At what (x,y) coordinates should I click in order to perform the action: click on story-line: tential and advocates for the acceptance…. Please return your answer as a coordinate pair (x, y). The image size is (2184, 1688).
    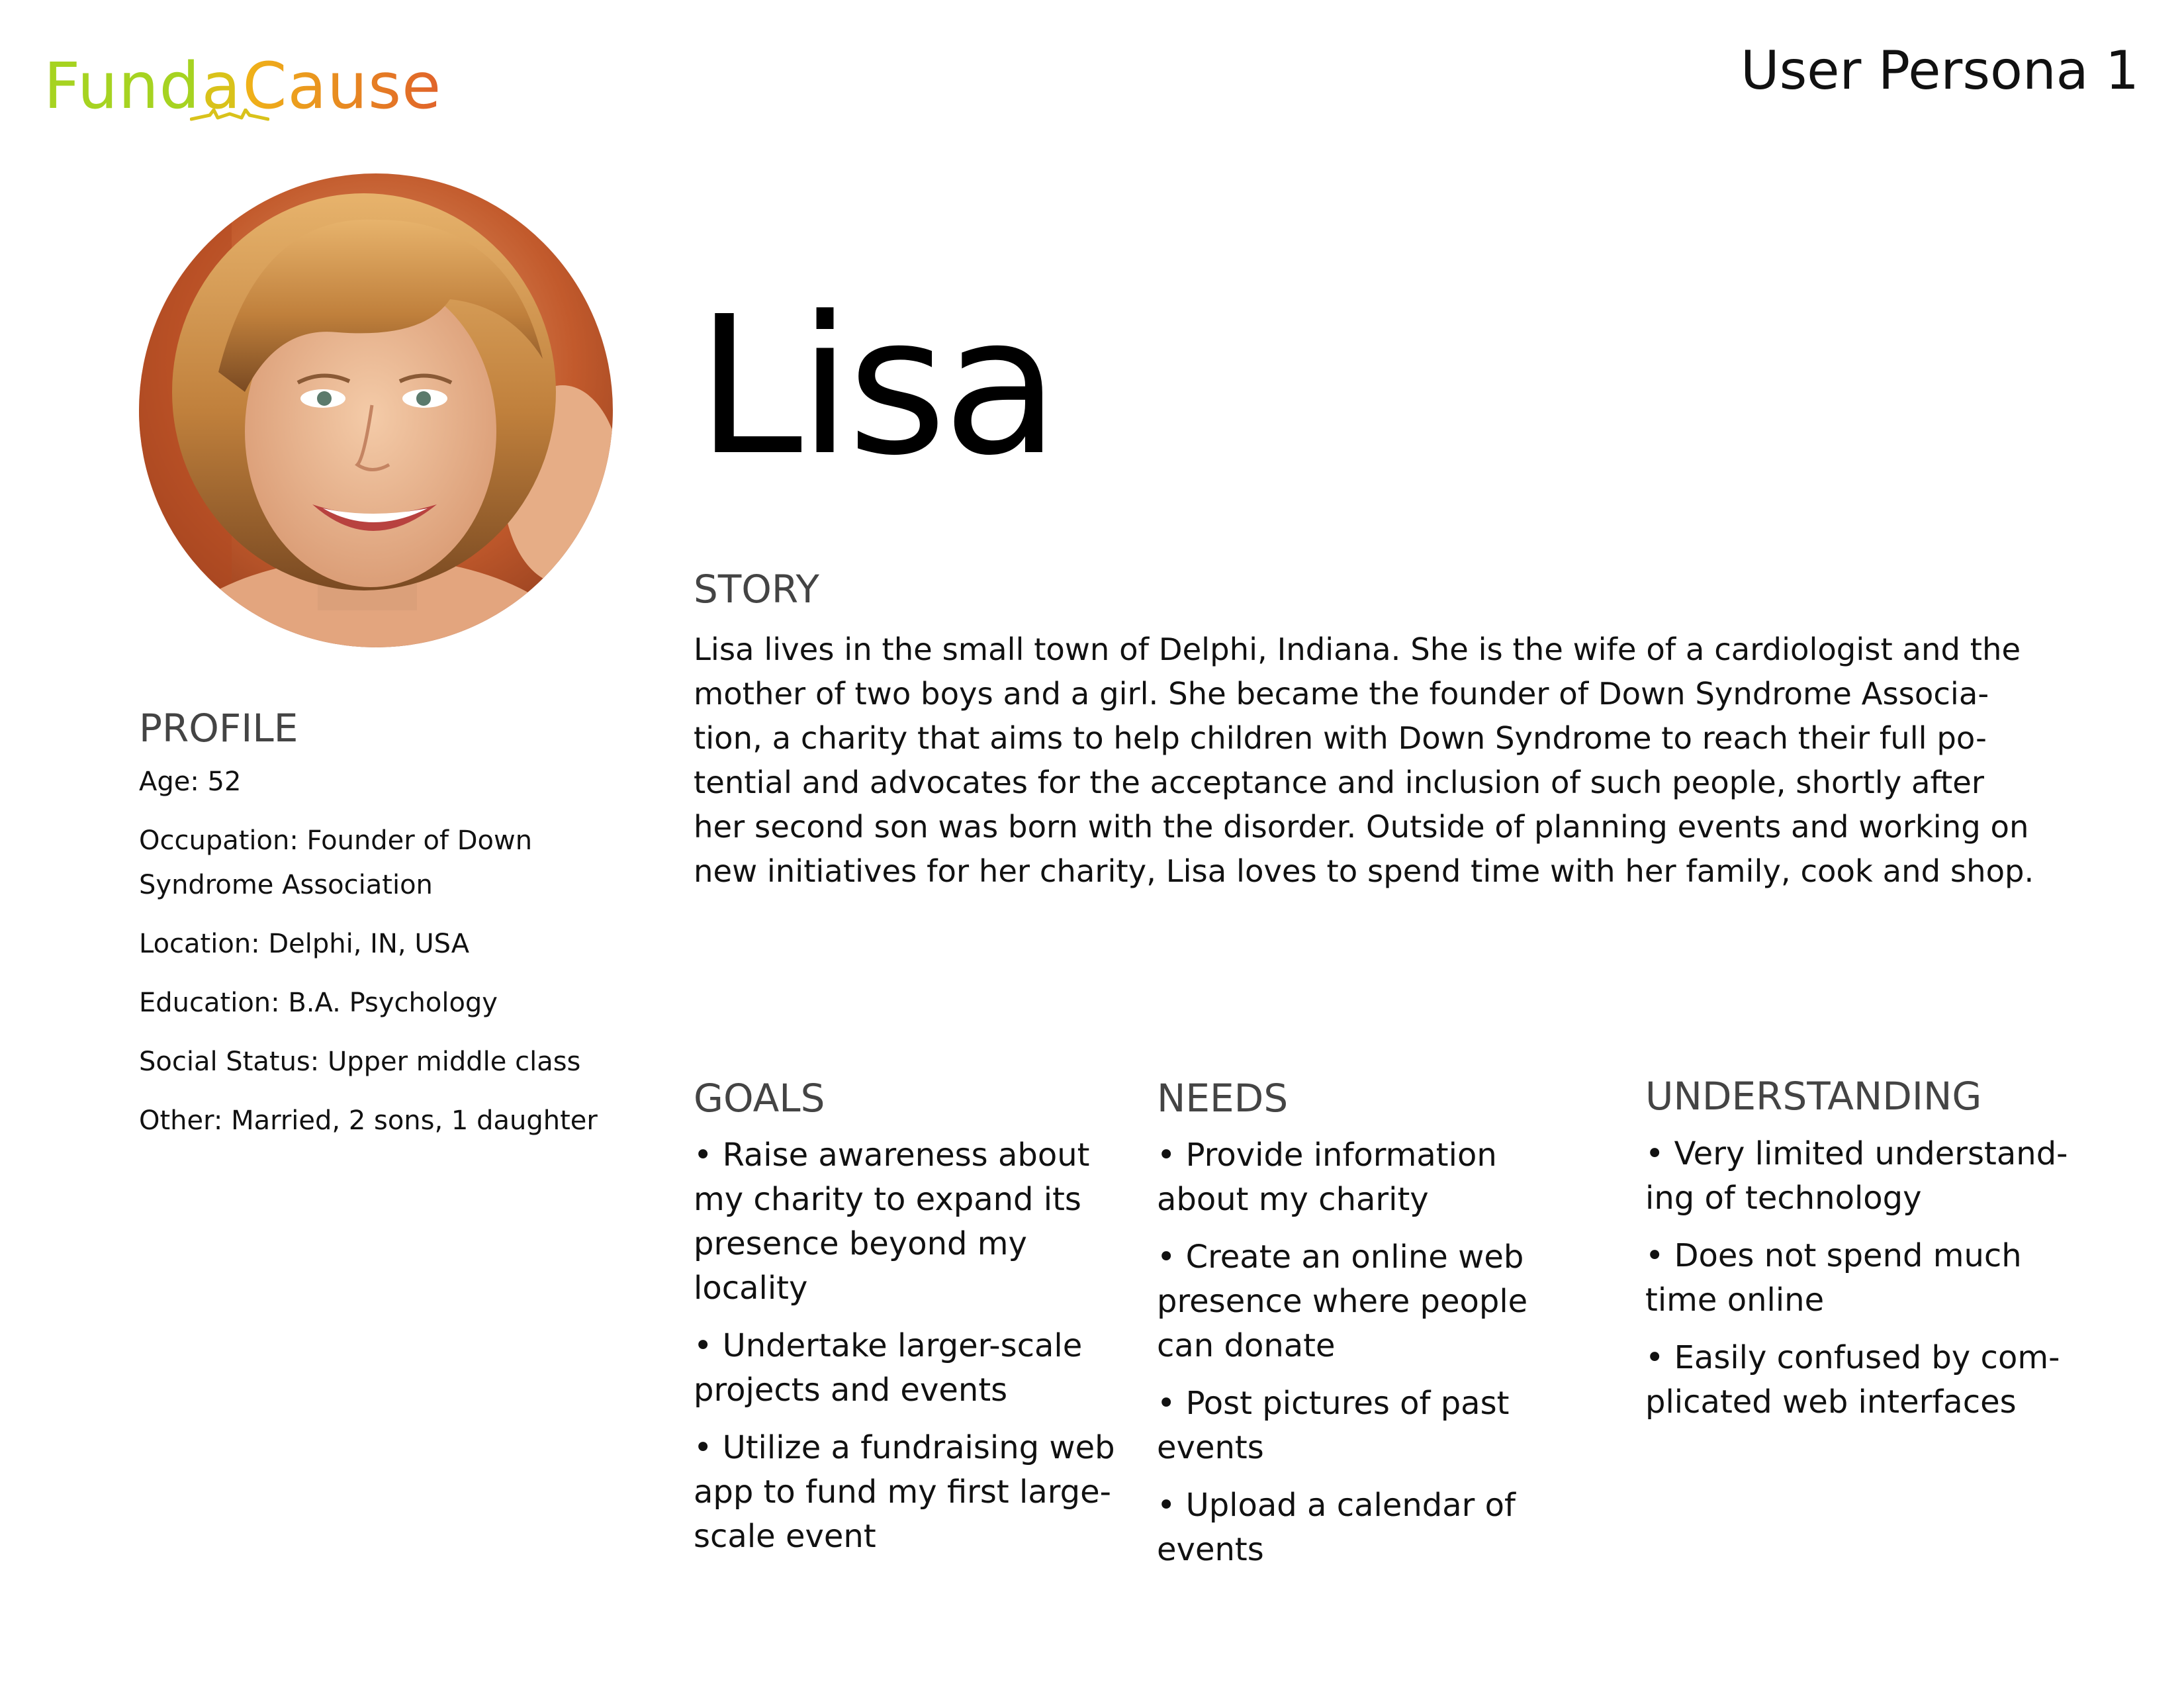
    Looking at the image, I should click on (1339, 782).